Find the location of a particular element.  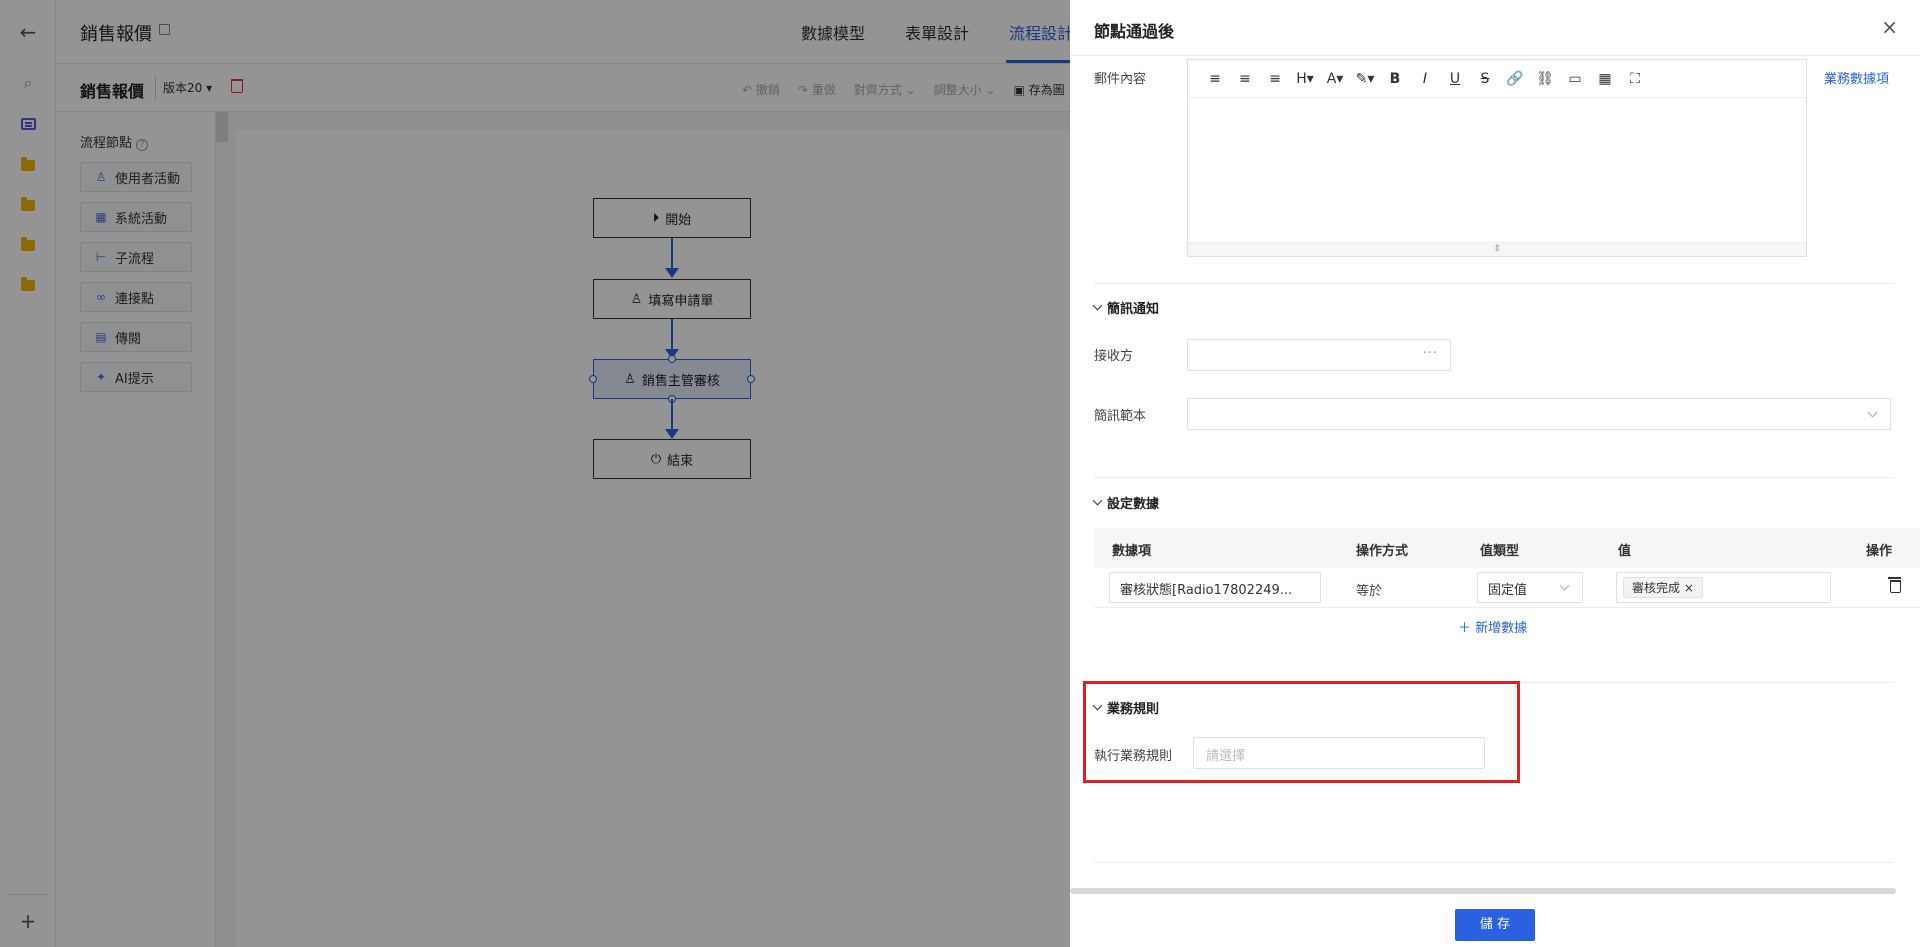

underline-icon: U is located at coordinates (1455, 79).